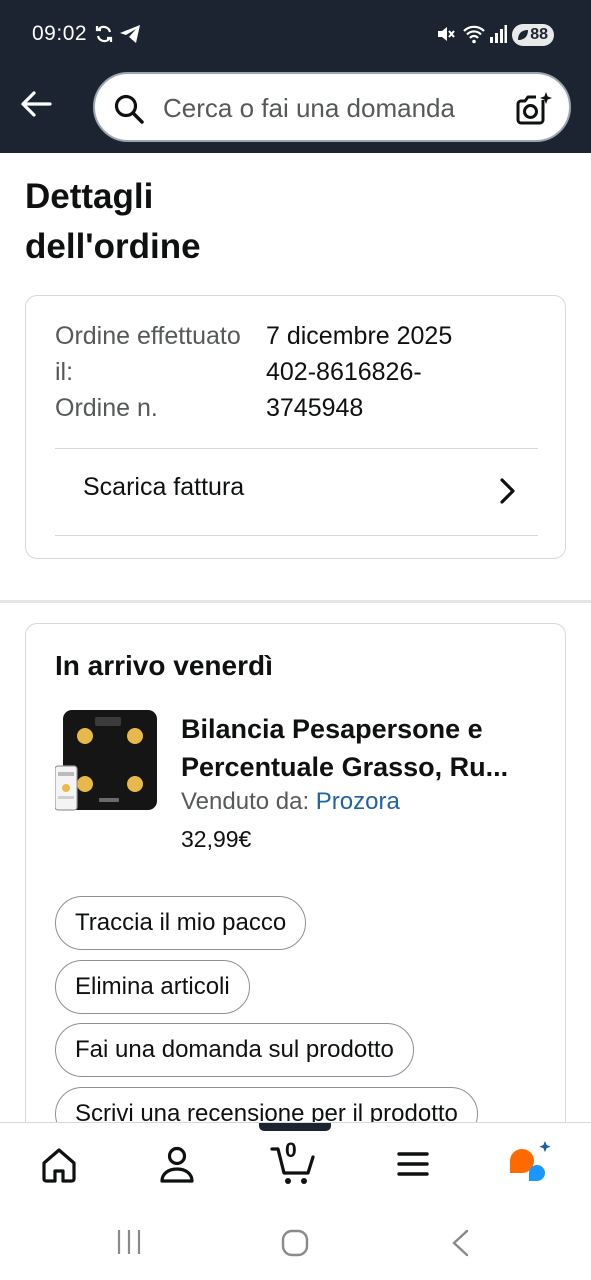  I want to click on active-tab-indicator, so click(295, 1127).